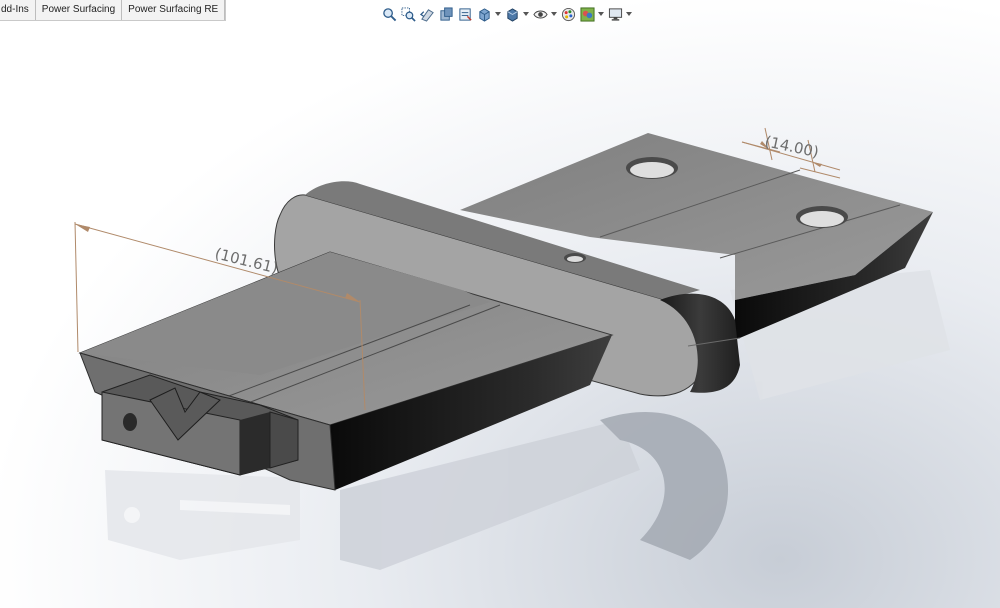 The width and height of the screenshot is (1000, 608). I want to click on apply-scene-icon, so click(587, 14).